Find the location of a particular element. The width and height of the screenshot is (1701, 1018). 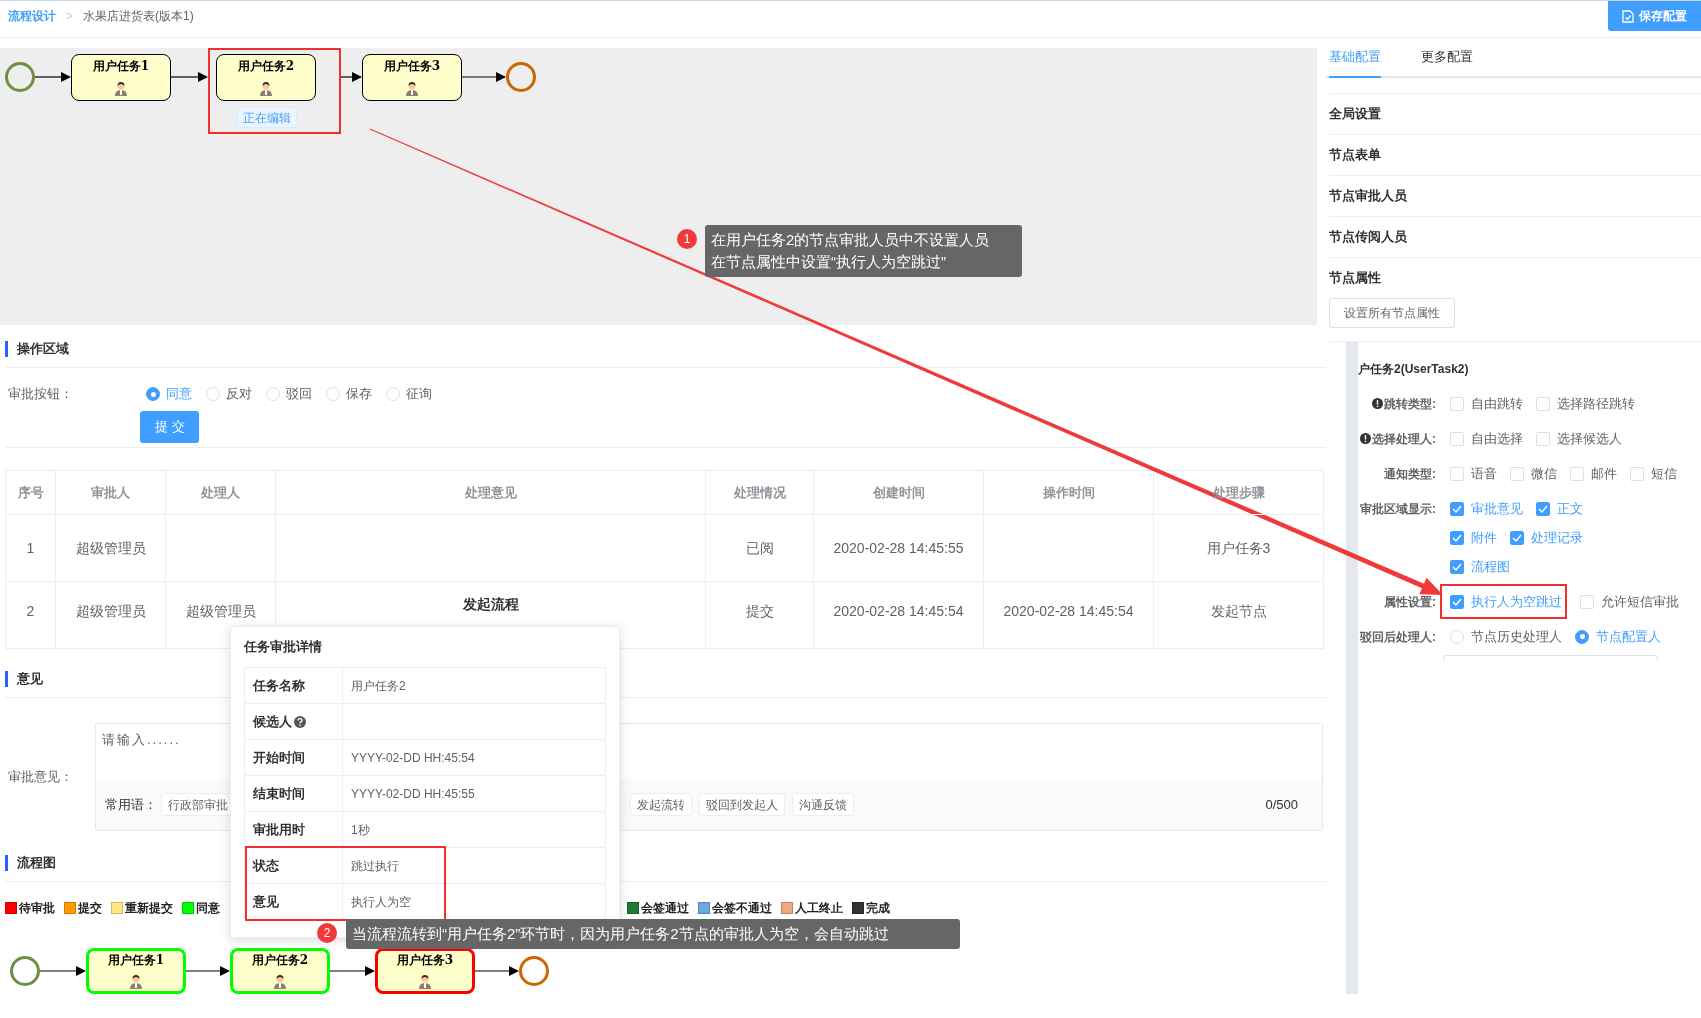

legend-label: 待审批 is located at coordinates (37, 908).